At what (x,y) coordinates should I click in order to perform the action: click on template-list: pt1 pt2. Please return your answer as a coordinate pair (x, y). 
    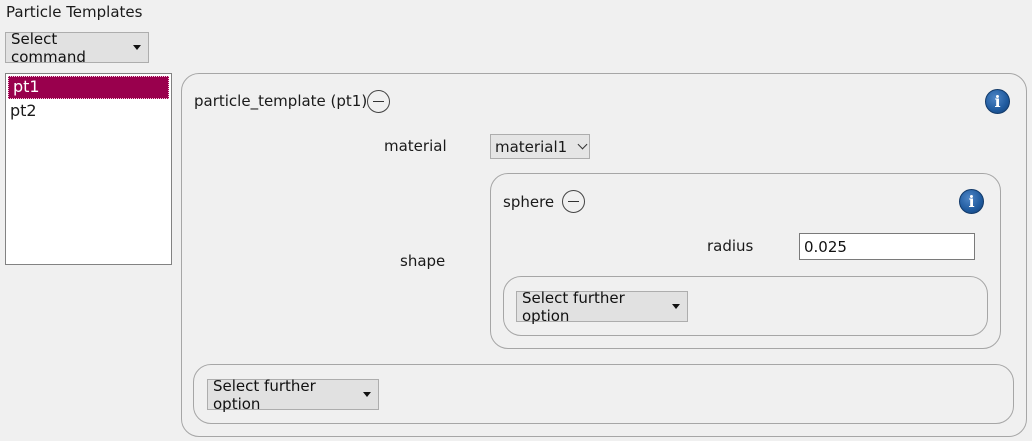
    Looking at the image, I should click on (88, 169).